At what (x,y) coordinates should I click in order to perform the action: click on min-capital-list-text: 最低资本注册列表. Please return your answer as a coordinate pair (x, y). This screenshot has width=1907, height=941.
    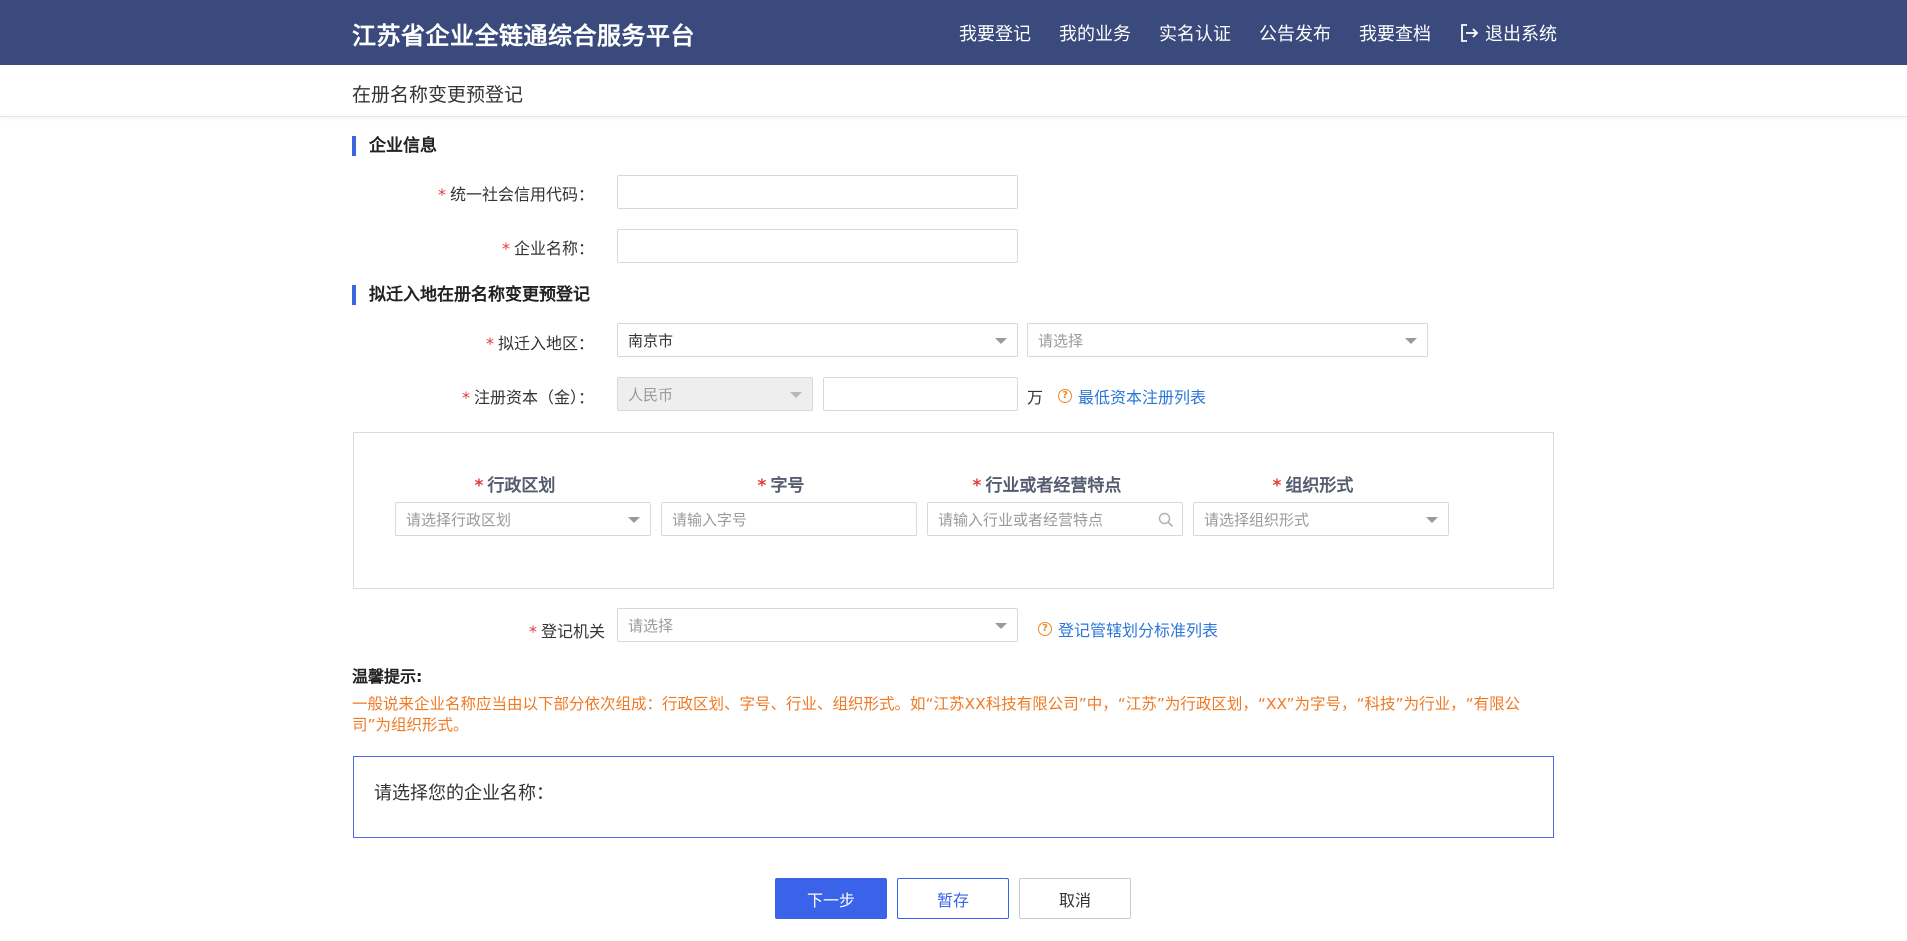
    Looking at the image, I should click on (1142, 397).